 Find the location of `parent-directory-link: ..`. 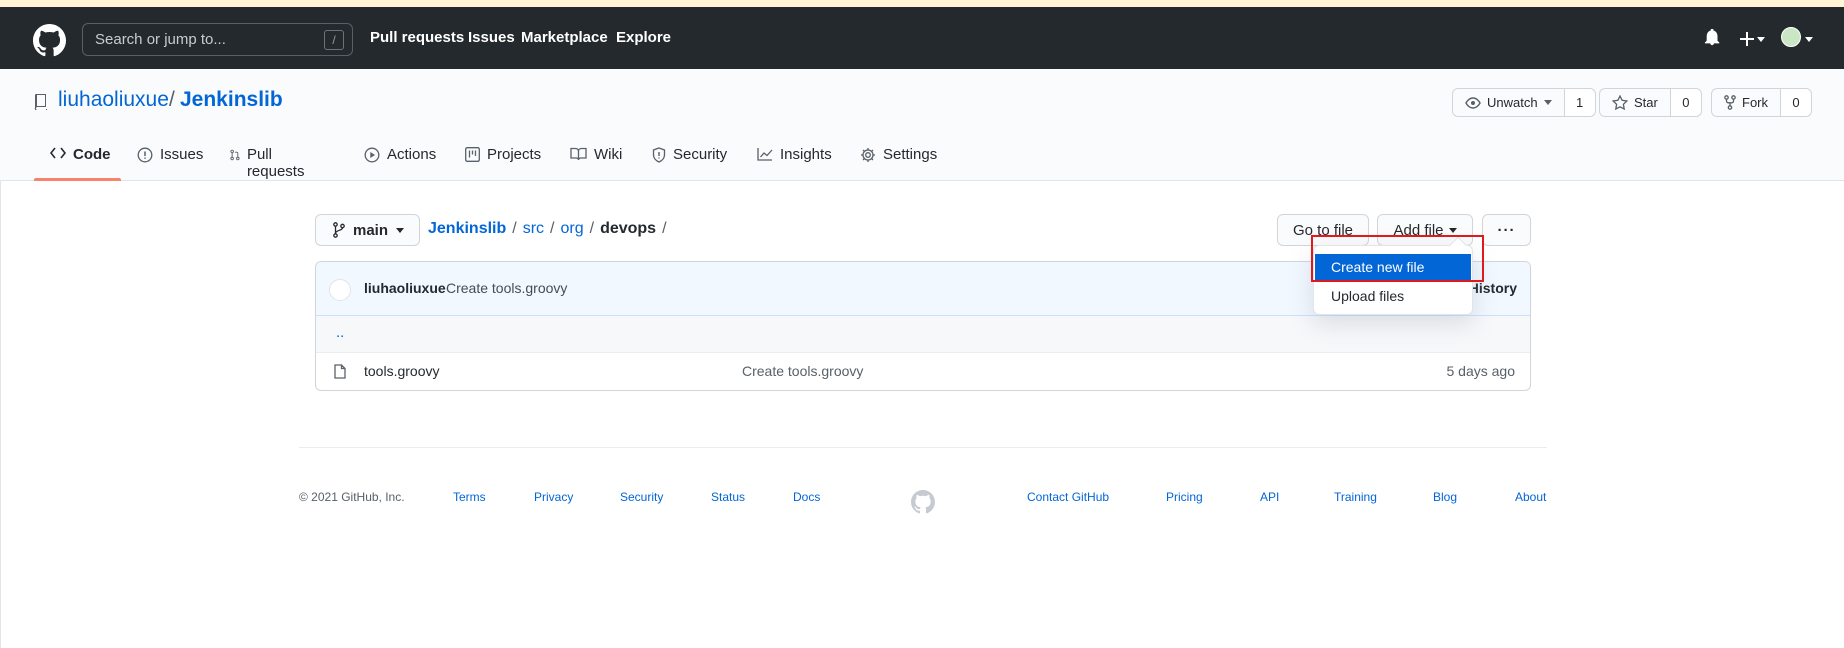

parent-directory-link: .. is located at coordinates (340, 332).